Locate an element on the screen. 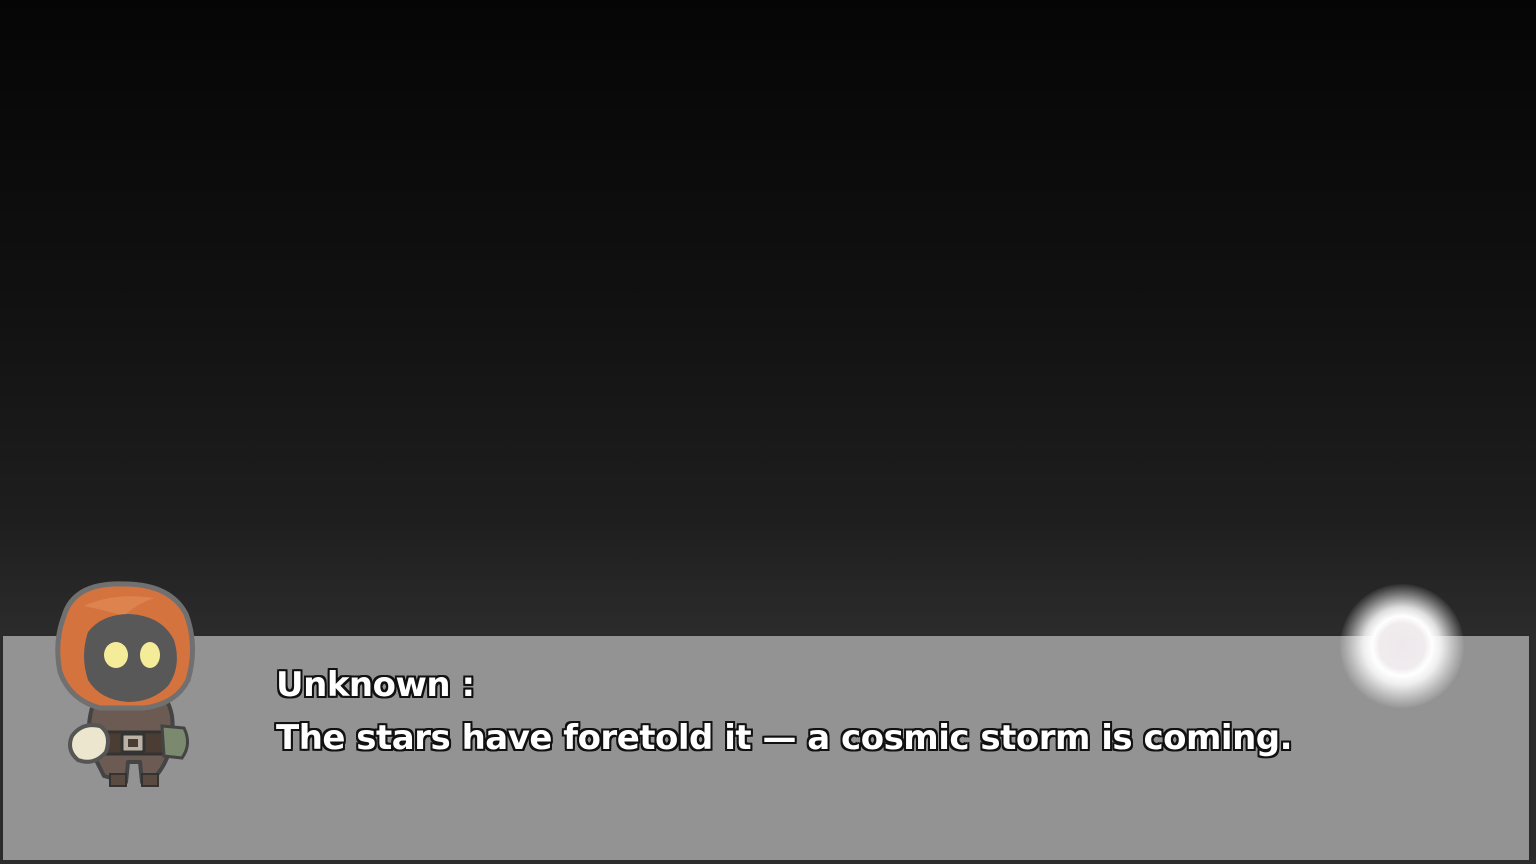 This screenshot has height=864, width=1536. advance-indicator-icon is located at coordinates (1402, 646).